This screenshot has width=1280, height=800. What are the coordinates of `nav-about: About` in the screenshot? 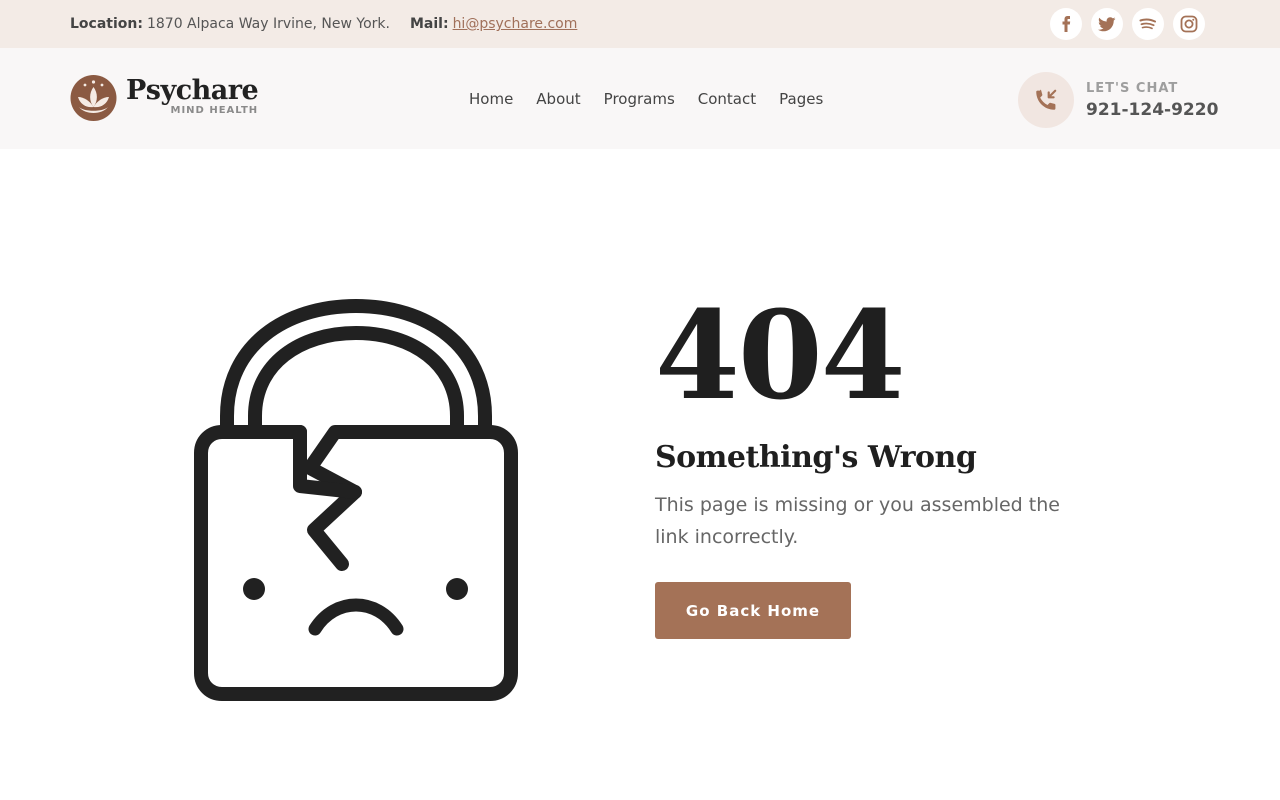 It's located at (558, 99).